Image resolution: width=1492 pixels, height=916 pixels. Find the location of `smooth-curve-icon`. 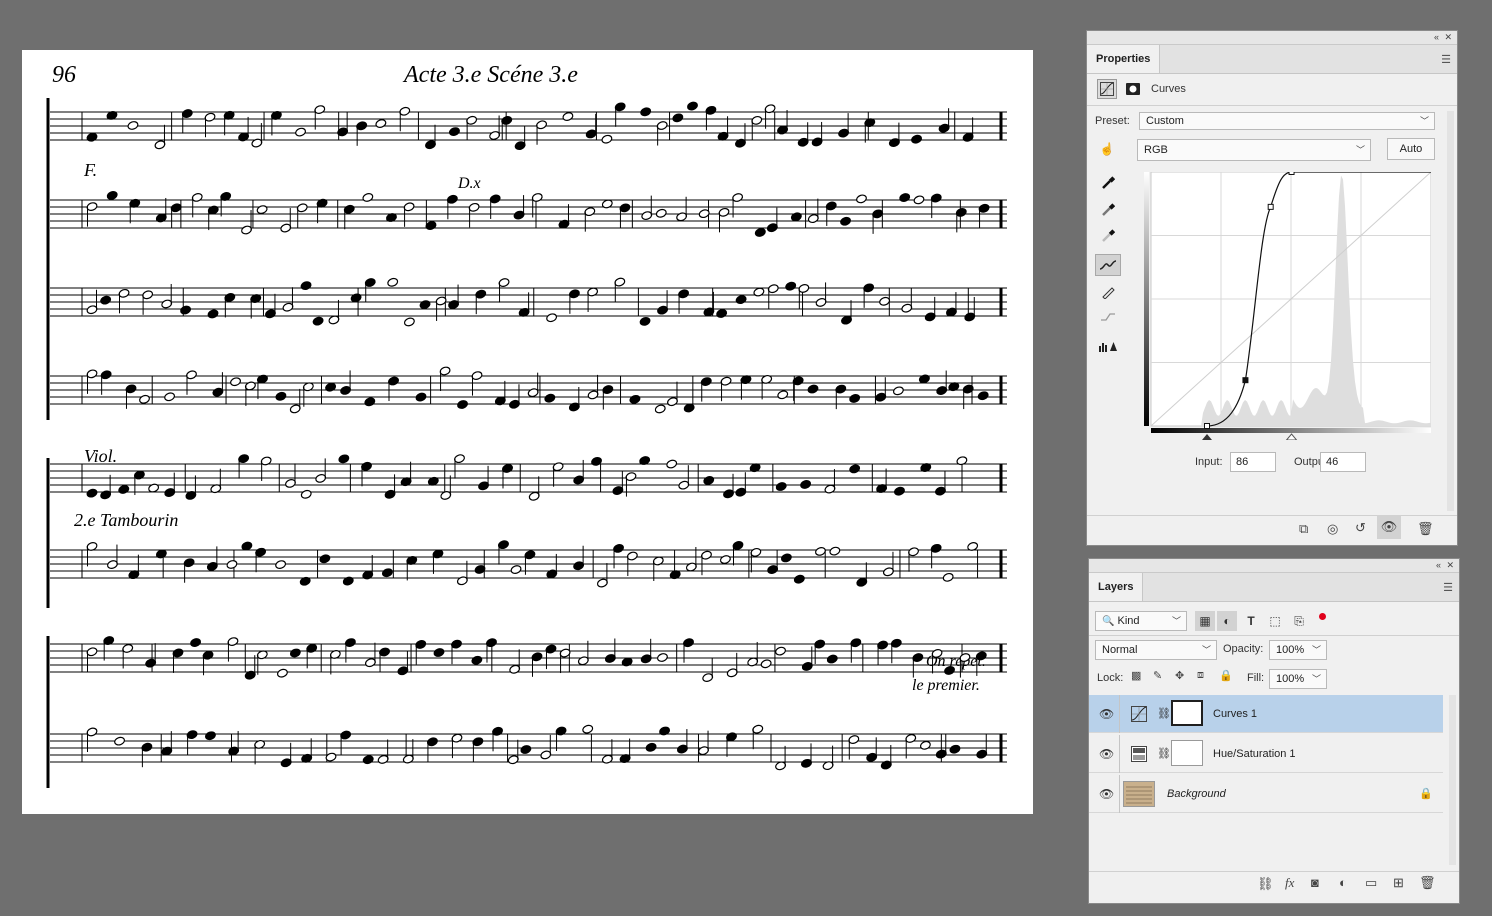

smooth-curve-icon is located at coordinates (1108, 317).